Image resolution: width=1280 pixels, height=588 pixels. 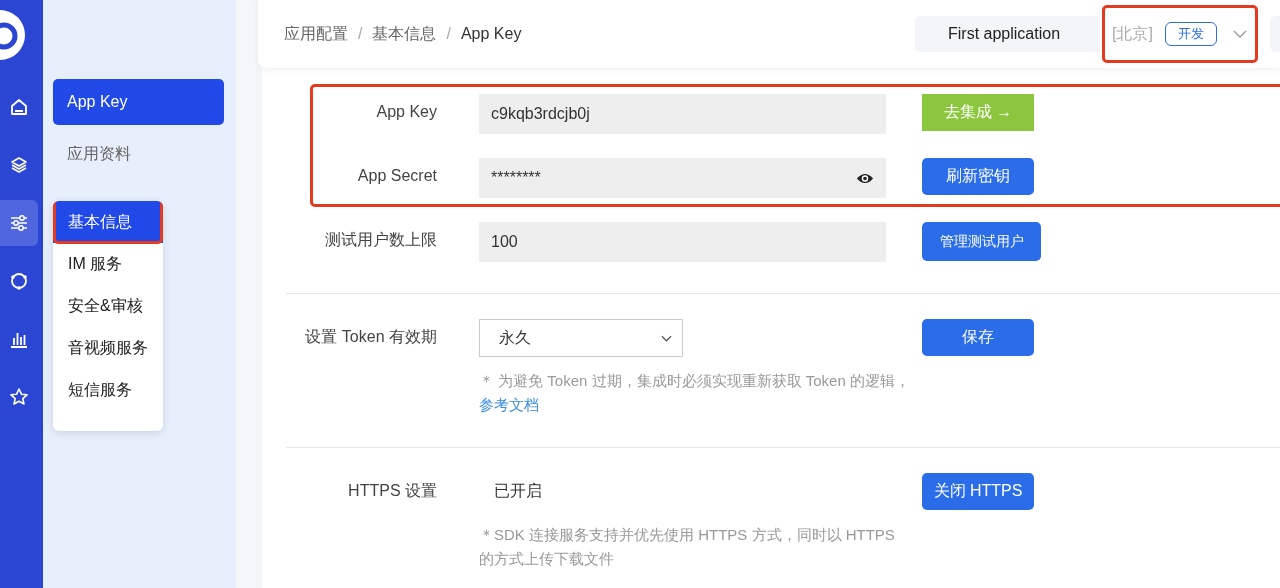 What do you see at coordinates (518, 491) in the screenshot?
I see `status-text: 已开启` at bounding box center [518, 491].